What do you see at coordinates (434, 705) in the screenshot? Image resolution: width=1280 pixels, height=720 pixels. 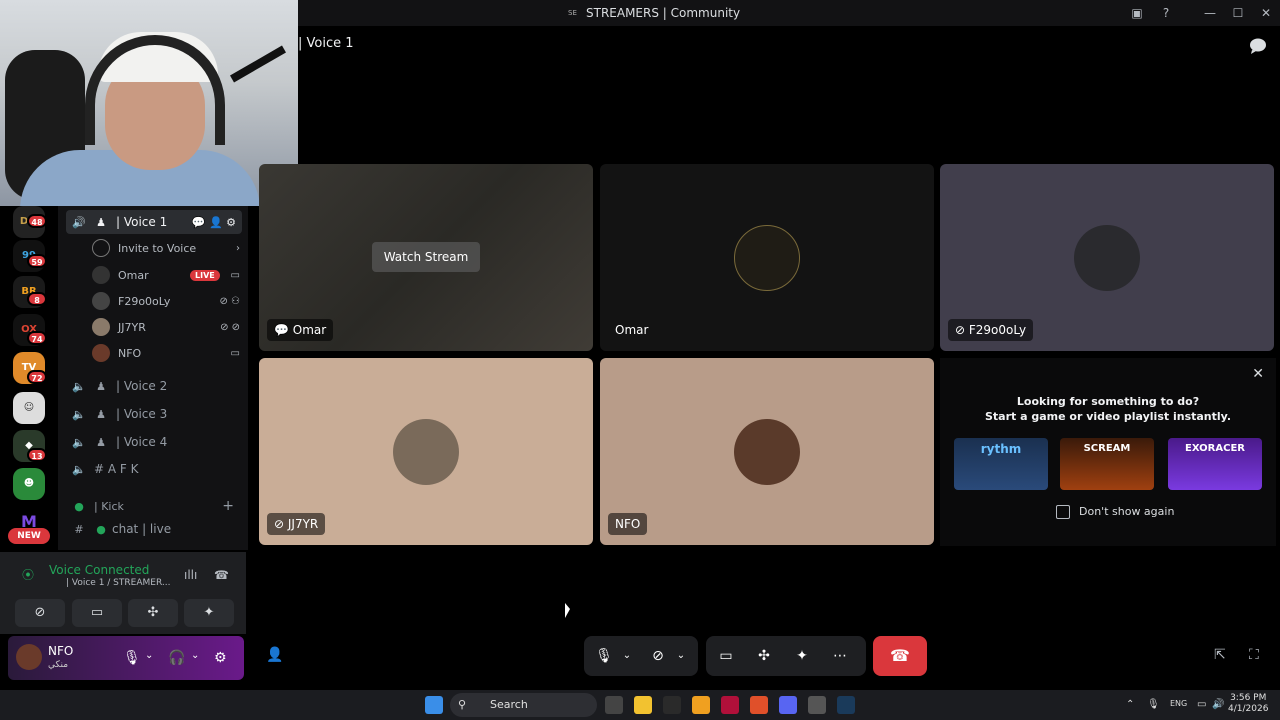 I see `start-icon` at bounding box center [434, 705].